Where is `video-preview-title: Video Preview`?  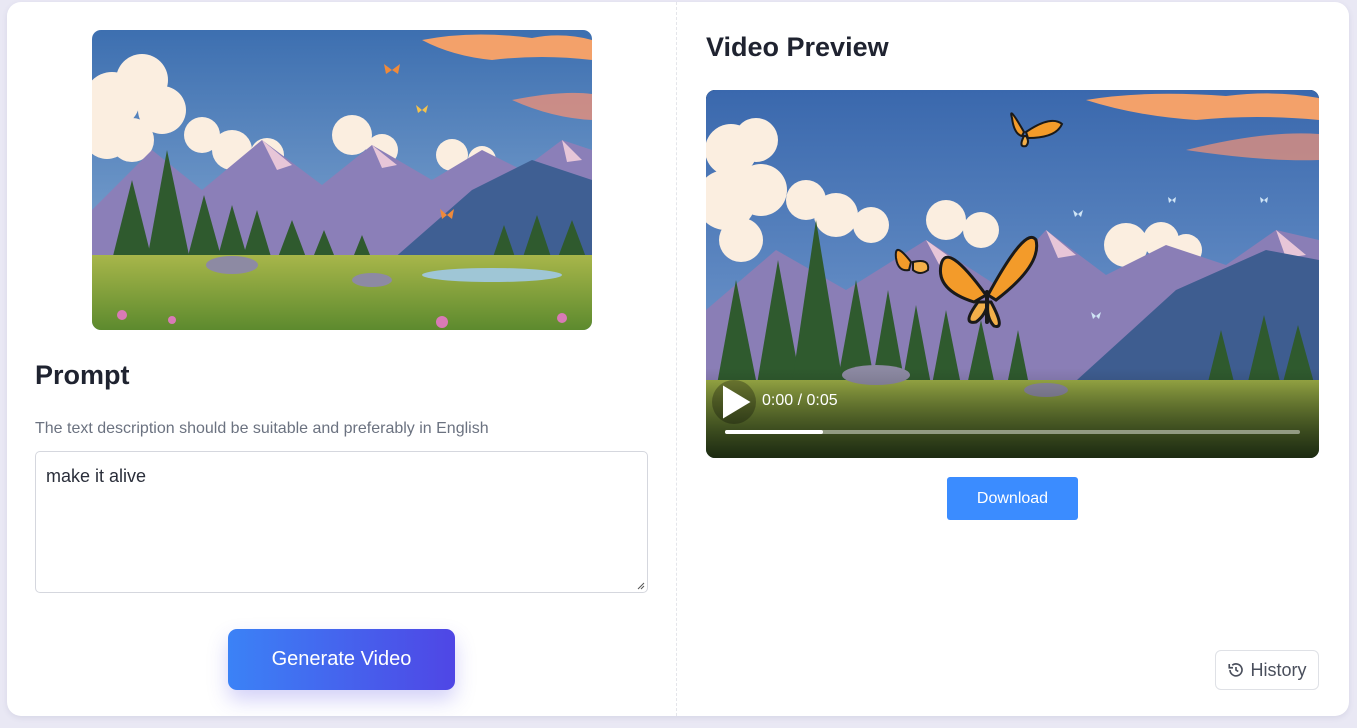
video-preview-title: Video Preview is located at coordinates (797, 47).